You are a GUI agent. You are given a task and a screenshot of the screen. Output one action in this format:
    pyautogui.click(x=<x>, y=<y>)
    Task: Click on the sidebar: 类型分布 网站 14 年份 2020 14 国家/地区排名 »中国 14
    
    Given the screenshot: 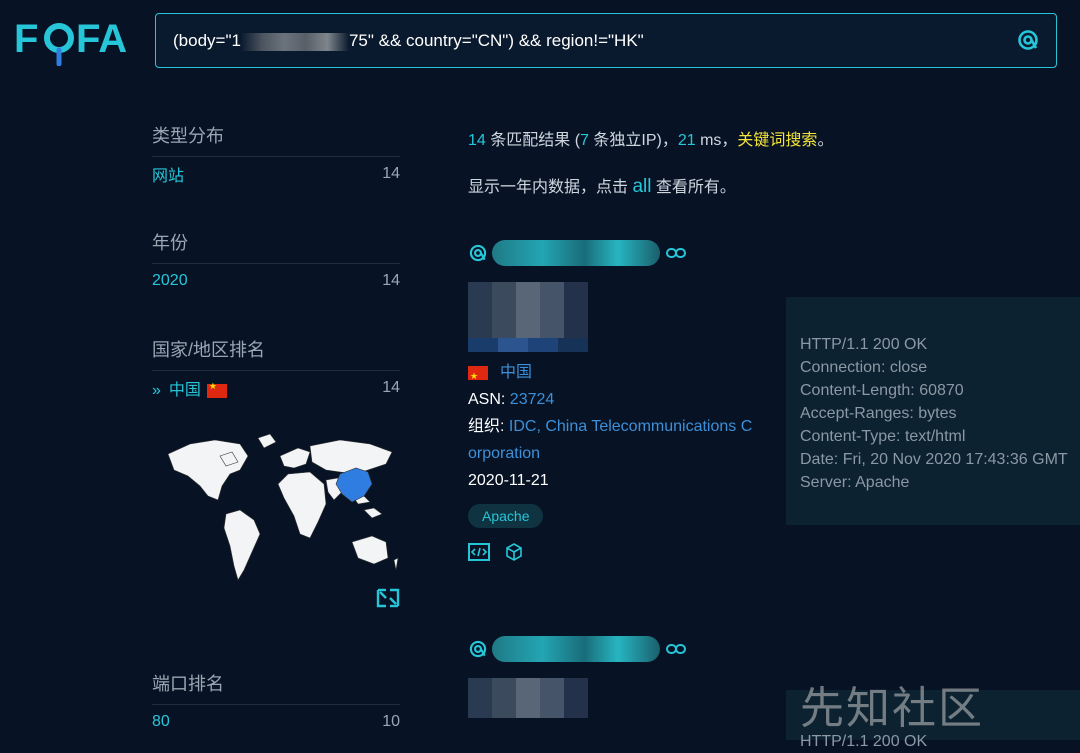 What is the action you would take?
    pyautogui.click(x=276, y=261)
    